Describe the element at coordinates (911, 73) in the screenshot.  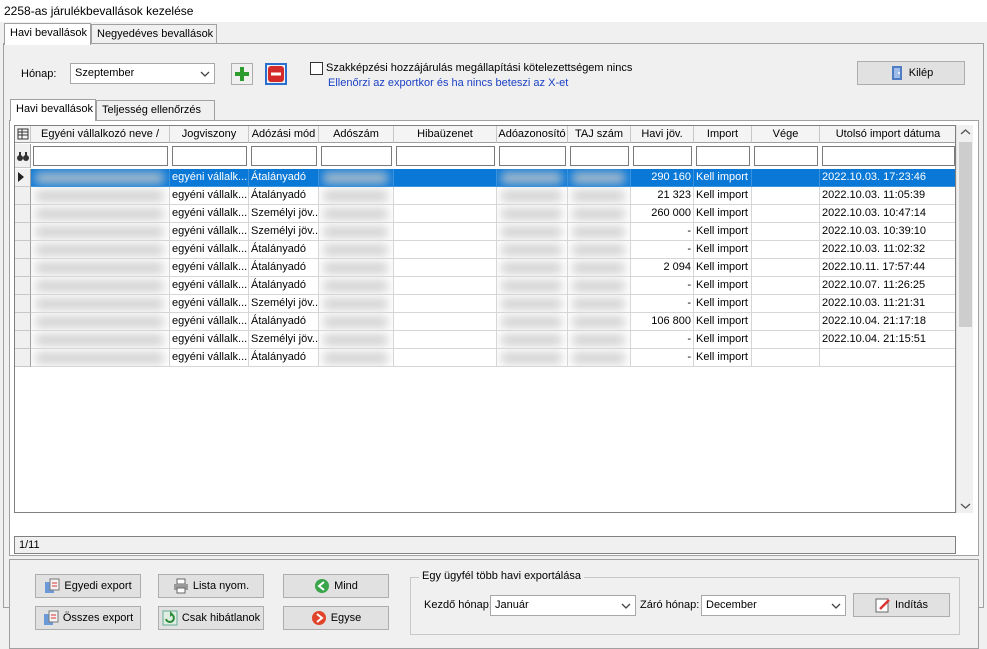
I see `exit-button: Kilép` at that location.